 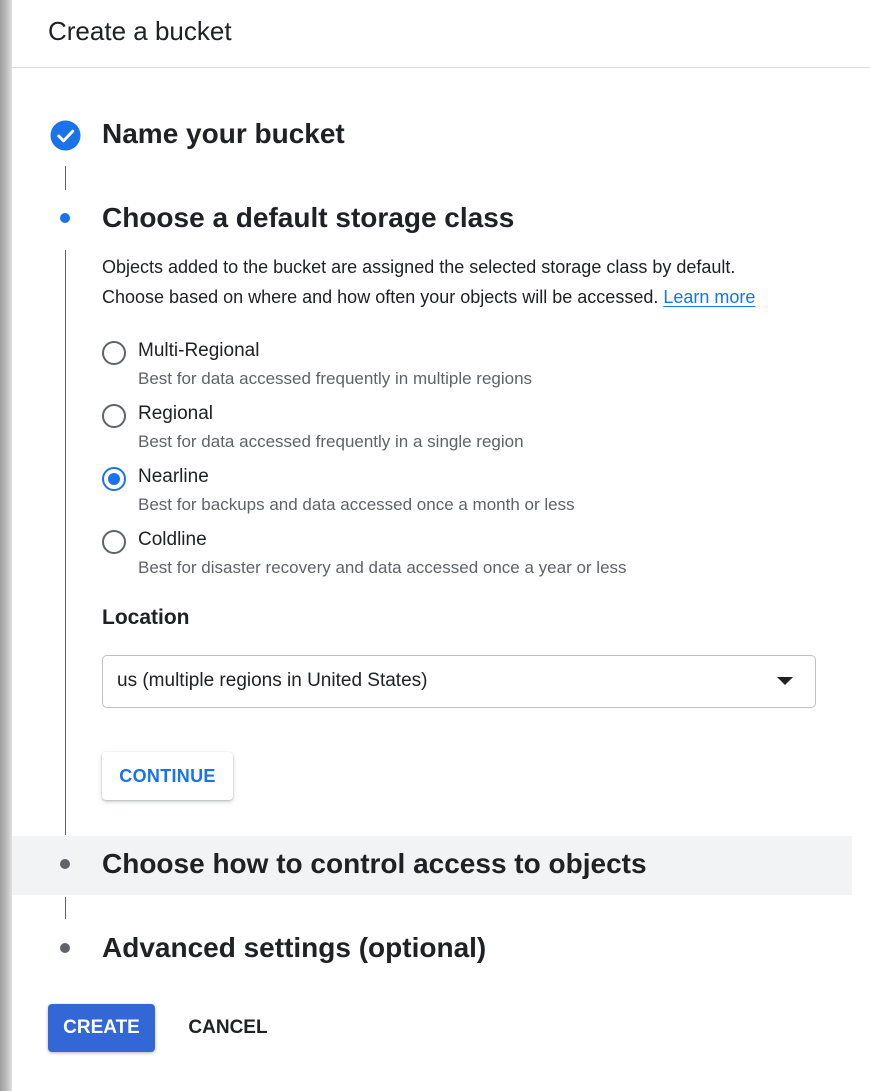 I want to click on learn-more-link: Learn more, so click(x=709, y=297).